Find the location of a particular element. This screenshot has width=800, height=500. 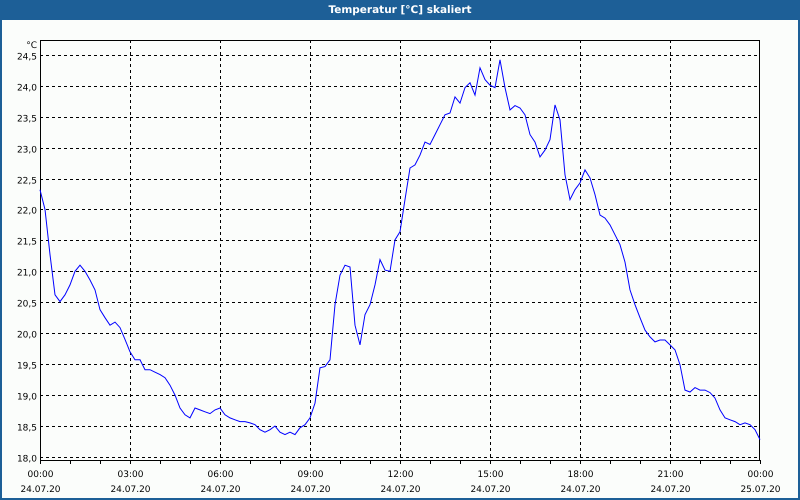

y-axis-tick-label: 22,5 is located at coordinates (26, 181).